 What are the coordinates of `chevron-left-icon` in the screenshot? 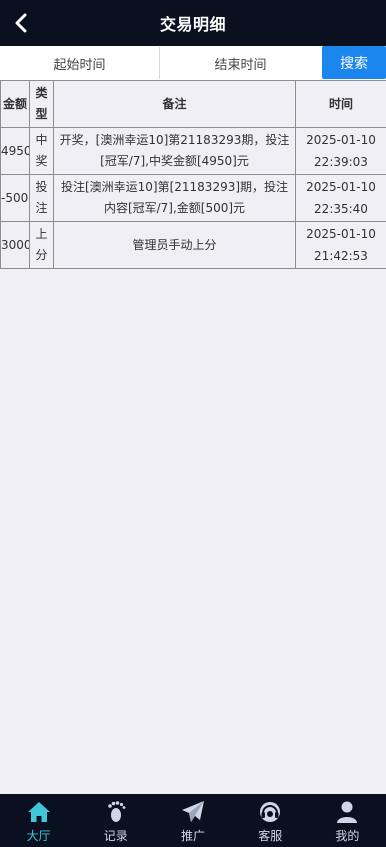 It's located at (21, 23).